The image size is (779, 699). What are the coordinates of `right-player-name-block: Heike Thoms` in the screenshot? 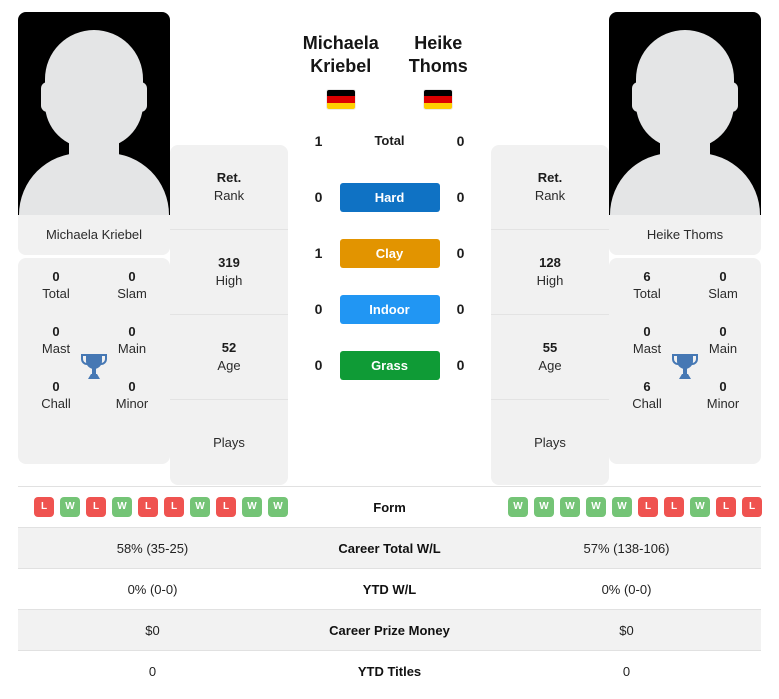 It's located at (439, 60).